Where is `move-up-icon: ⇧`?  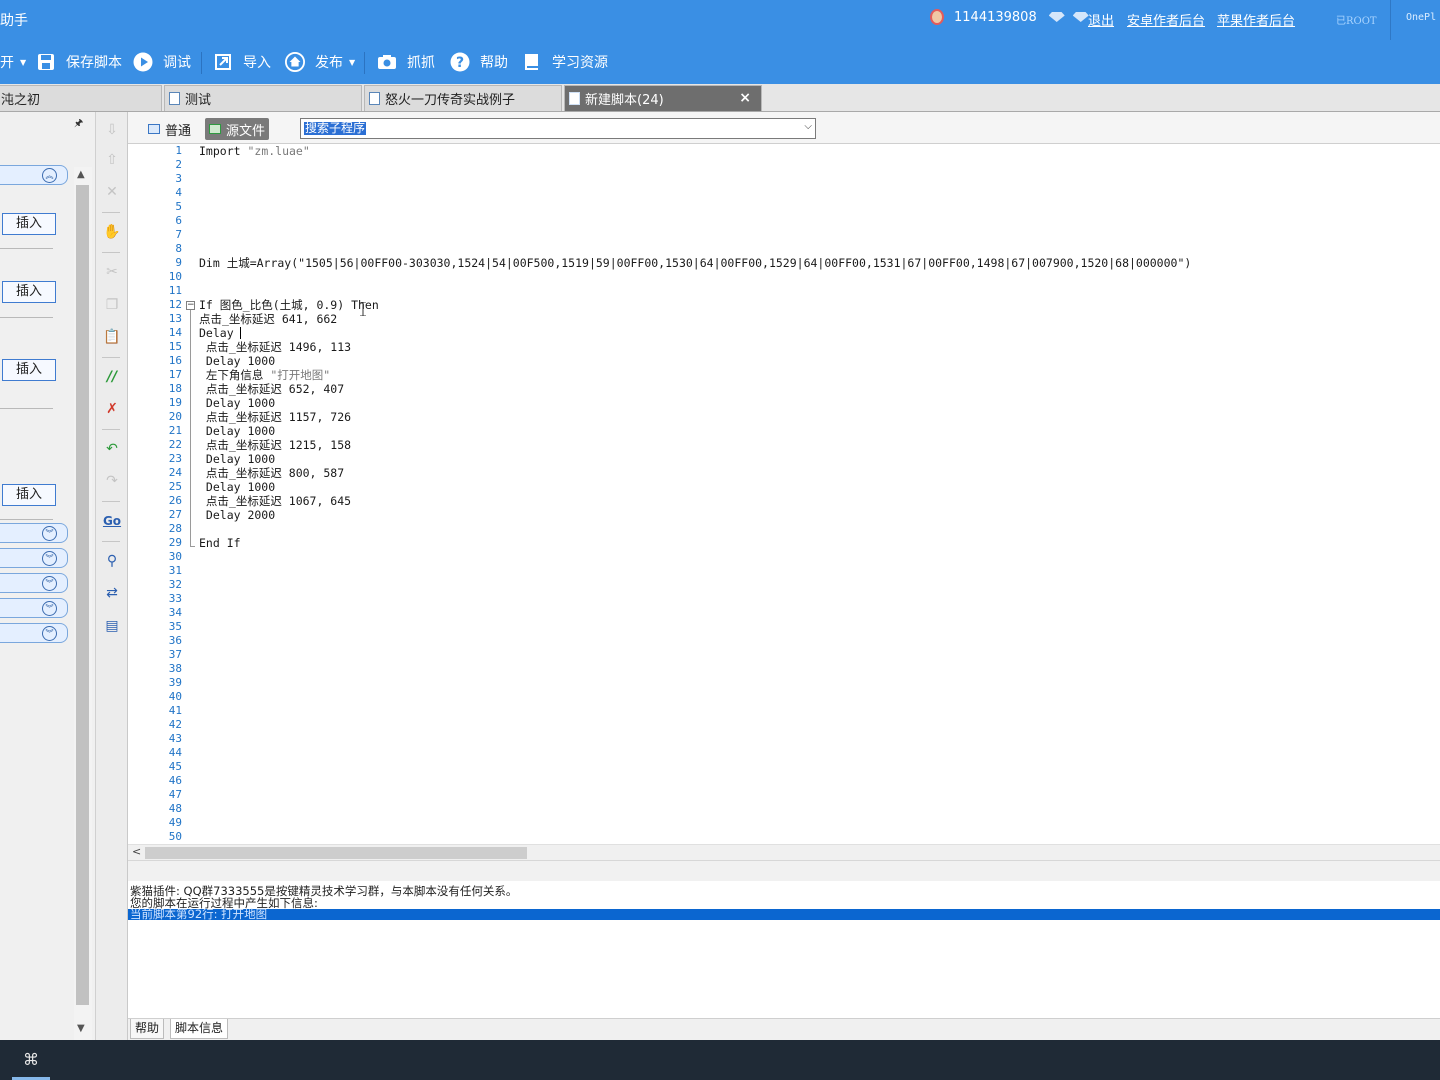
move-up-icon: ⇧ is located at coordinates (112, 160).